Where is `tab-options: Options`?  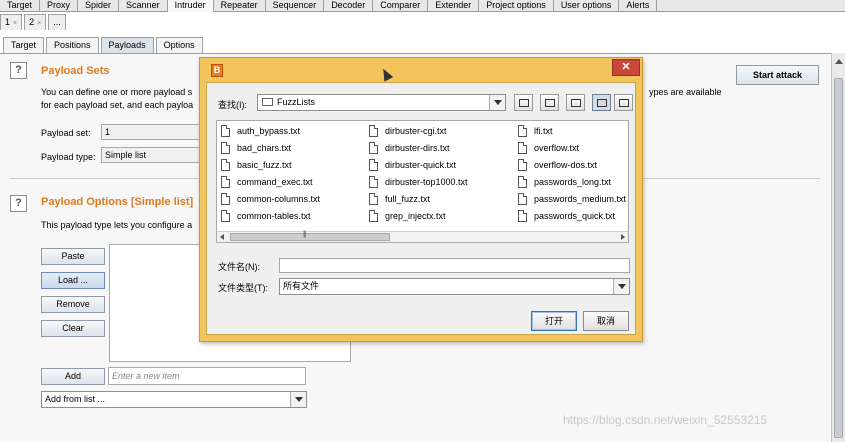 tab-options: Options is located at coordinates (179, 45).